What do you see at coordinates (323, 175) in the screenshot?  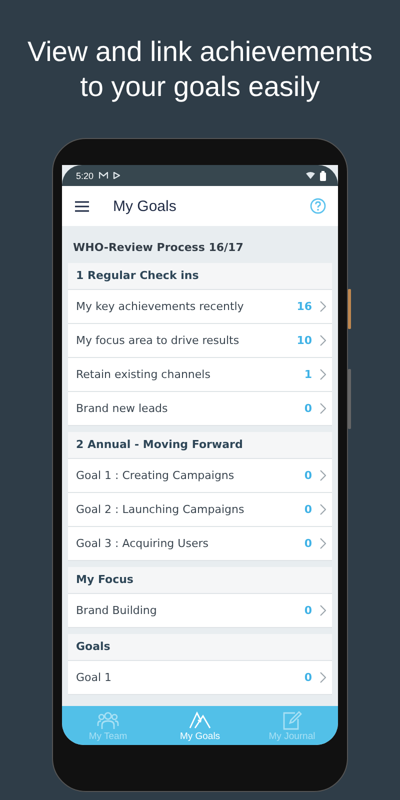 I see `battery-icon` at bounding box center [323, 175].